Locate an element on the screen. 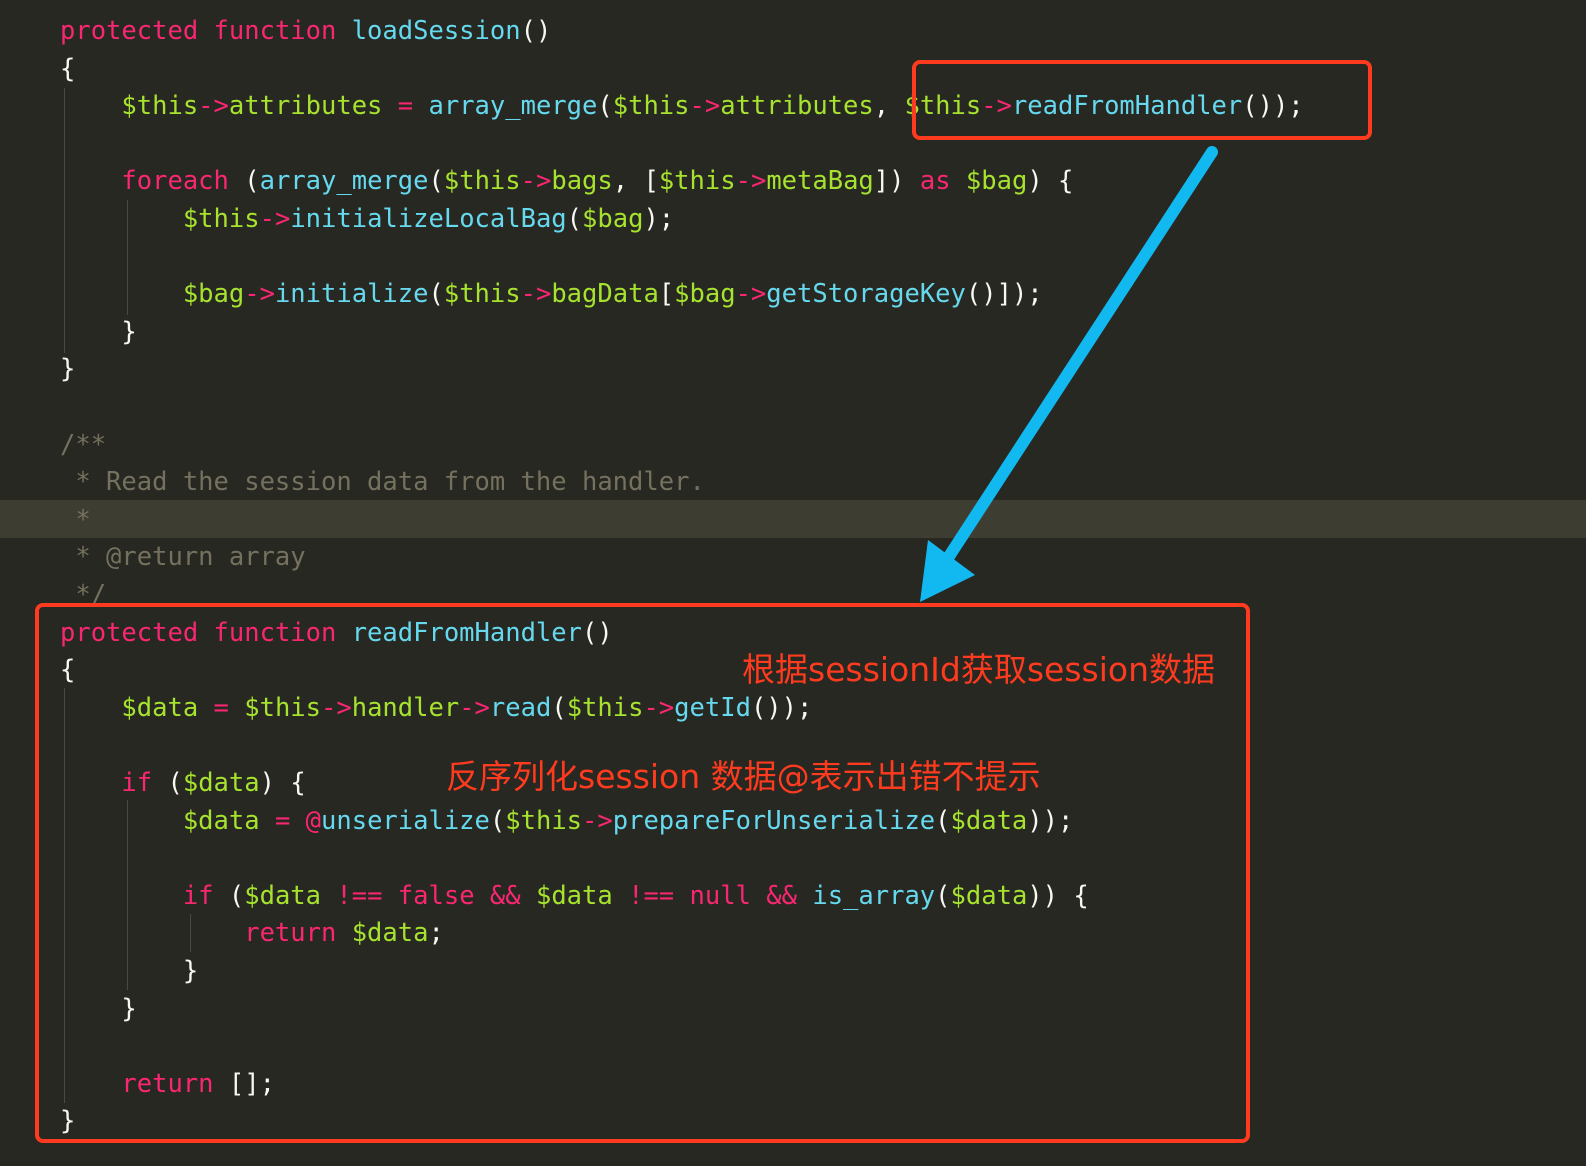  arrow-icon is located at coordinates (1069, 374).